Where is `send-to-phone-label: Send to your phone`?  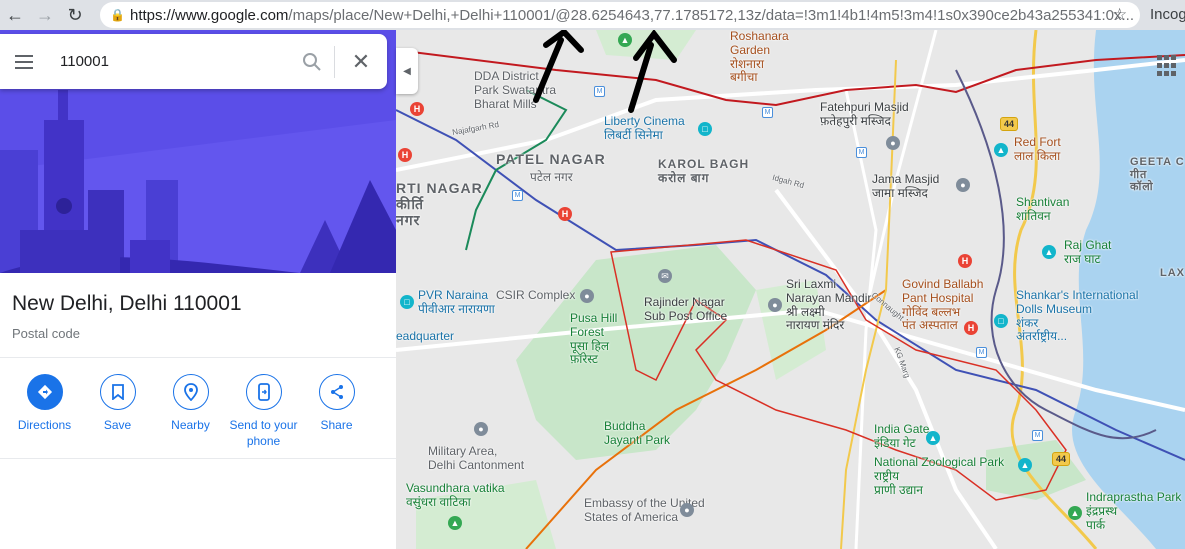 send-to-phone-label: Send to your phone is located at coordinates (263, 433).